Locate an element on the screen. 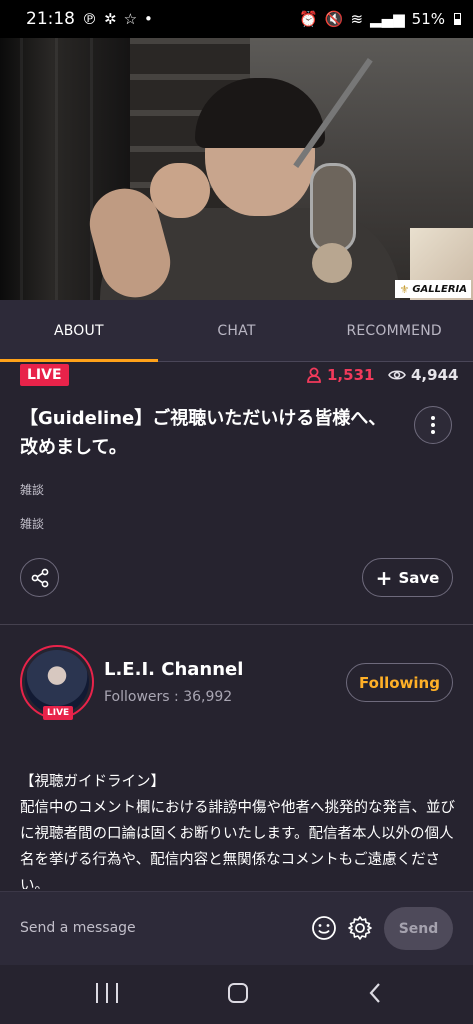  emoji-icon is located at coordinates (324, 928).